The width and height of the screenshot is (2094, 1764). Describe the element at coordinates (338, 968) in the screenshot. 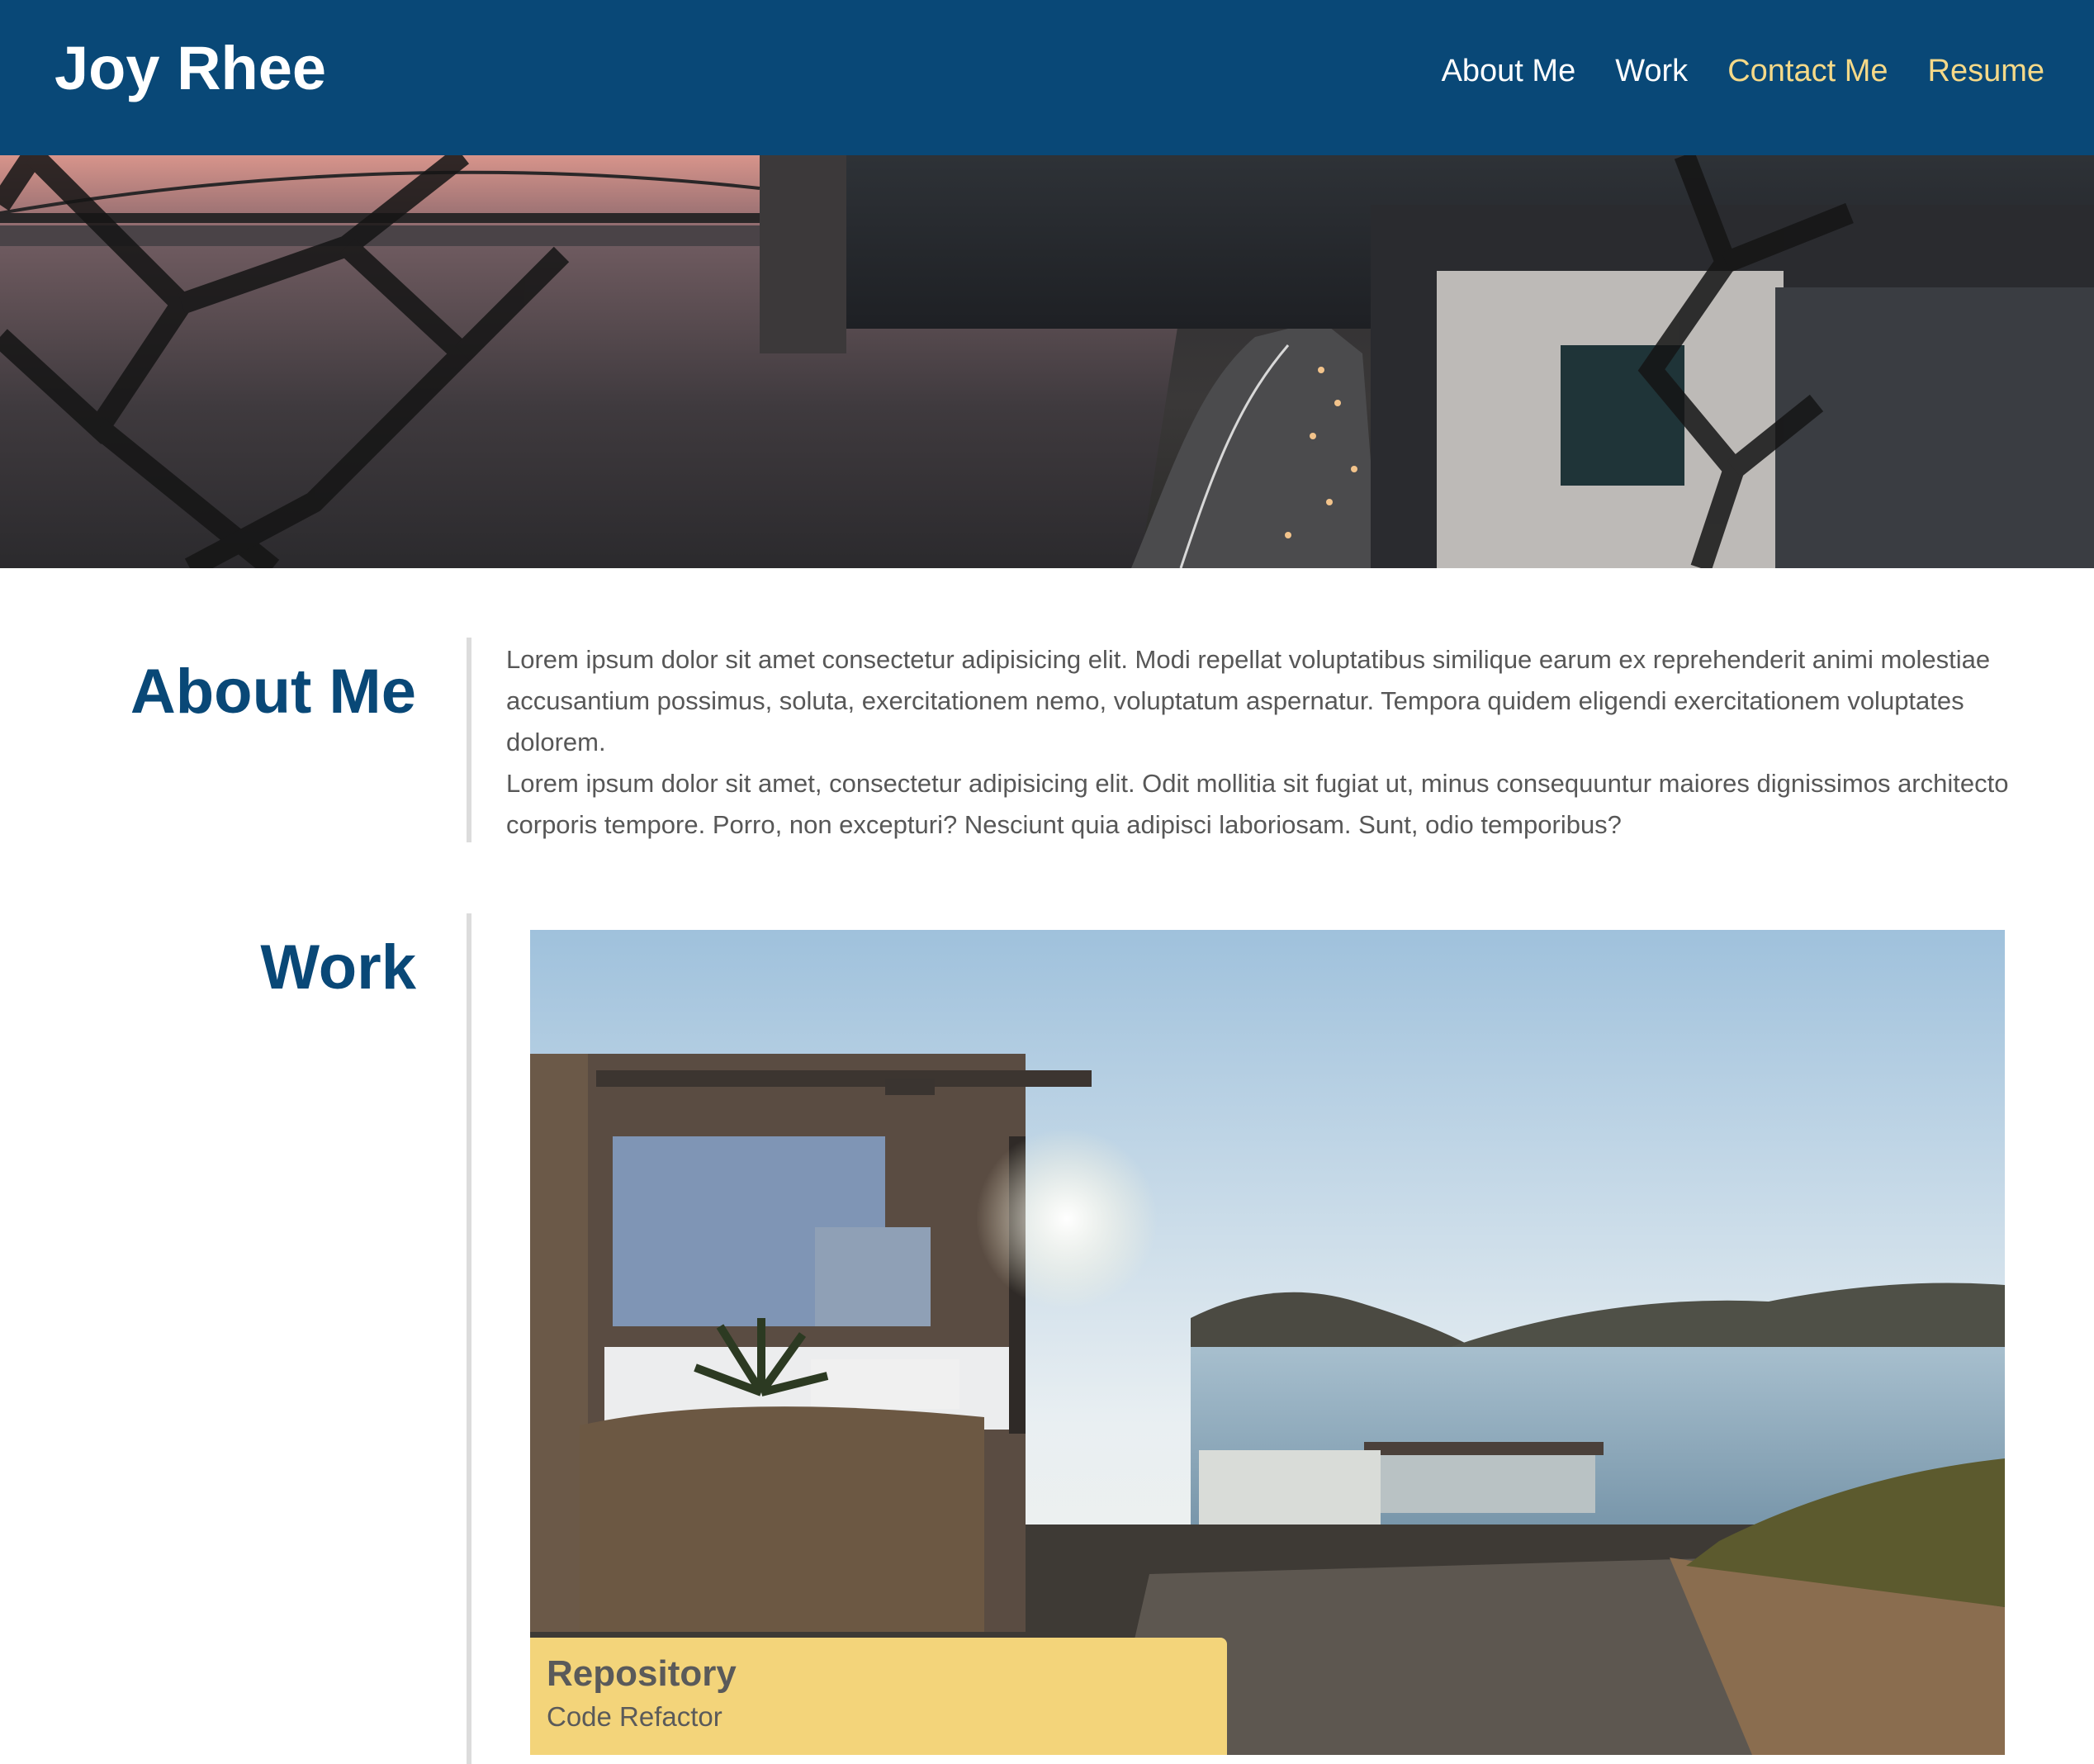

I see `work-heading: Work` at that location.